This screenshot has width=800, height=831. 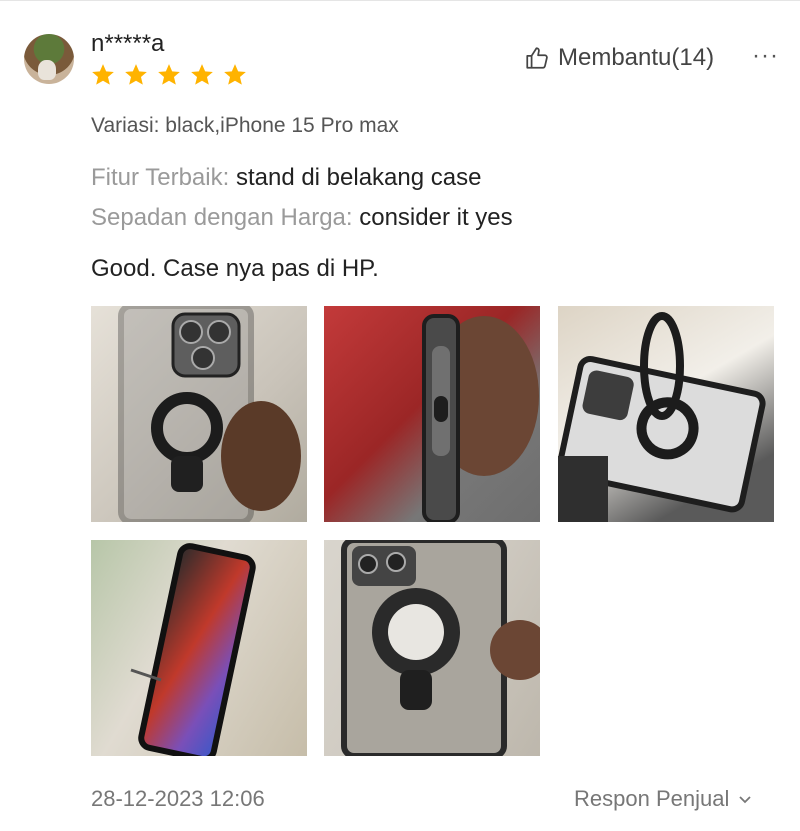 What do you see at coordinates (745, 800) in the screenshot?
I see `chevron-down-icon` at bounding box center [745, 800].